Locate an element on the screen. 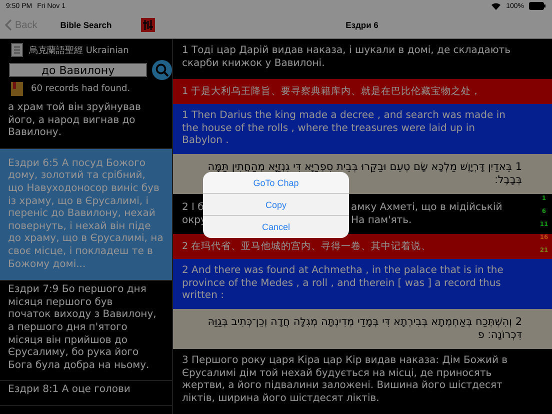 The height and width of the screenshot is (414, 552). search-field: до Вавилону is located at coordinates (78, 70).